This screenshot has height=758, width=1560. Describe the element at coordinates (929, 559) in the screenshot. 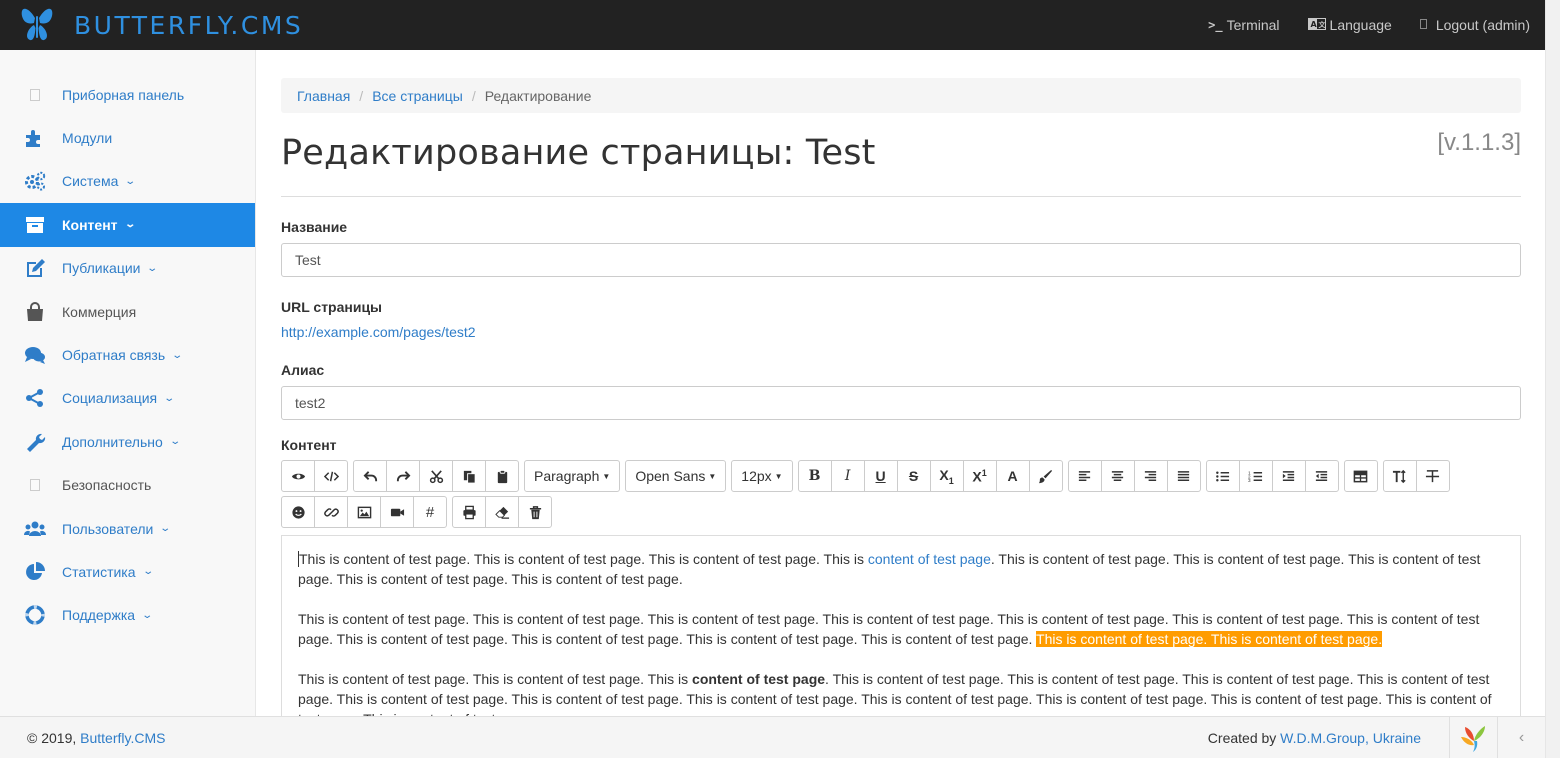

I see `editor-link: content of test page` at that location.